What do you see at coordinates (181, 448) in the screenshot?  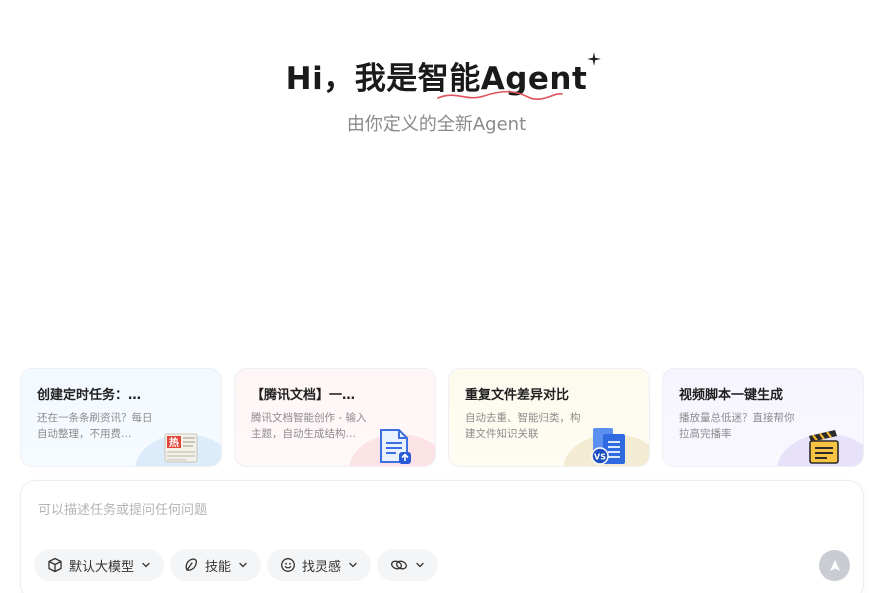 I see `hot-news-icon: 热` at bounding box center [181, 448].